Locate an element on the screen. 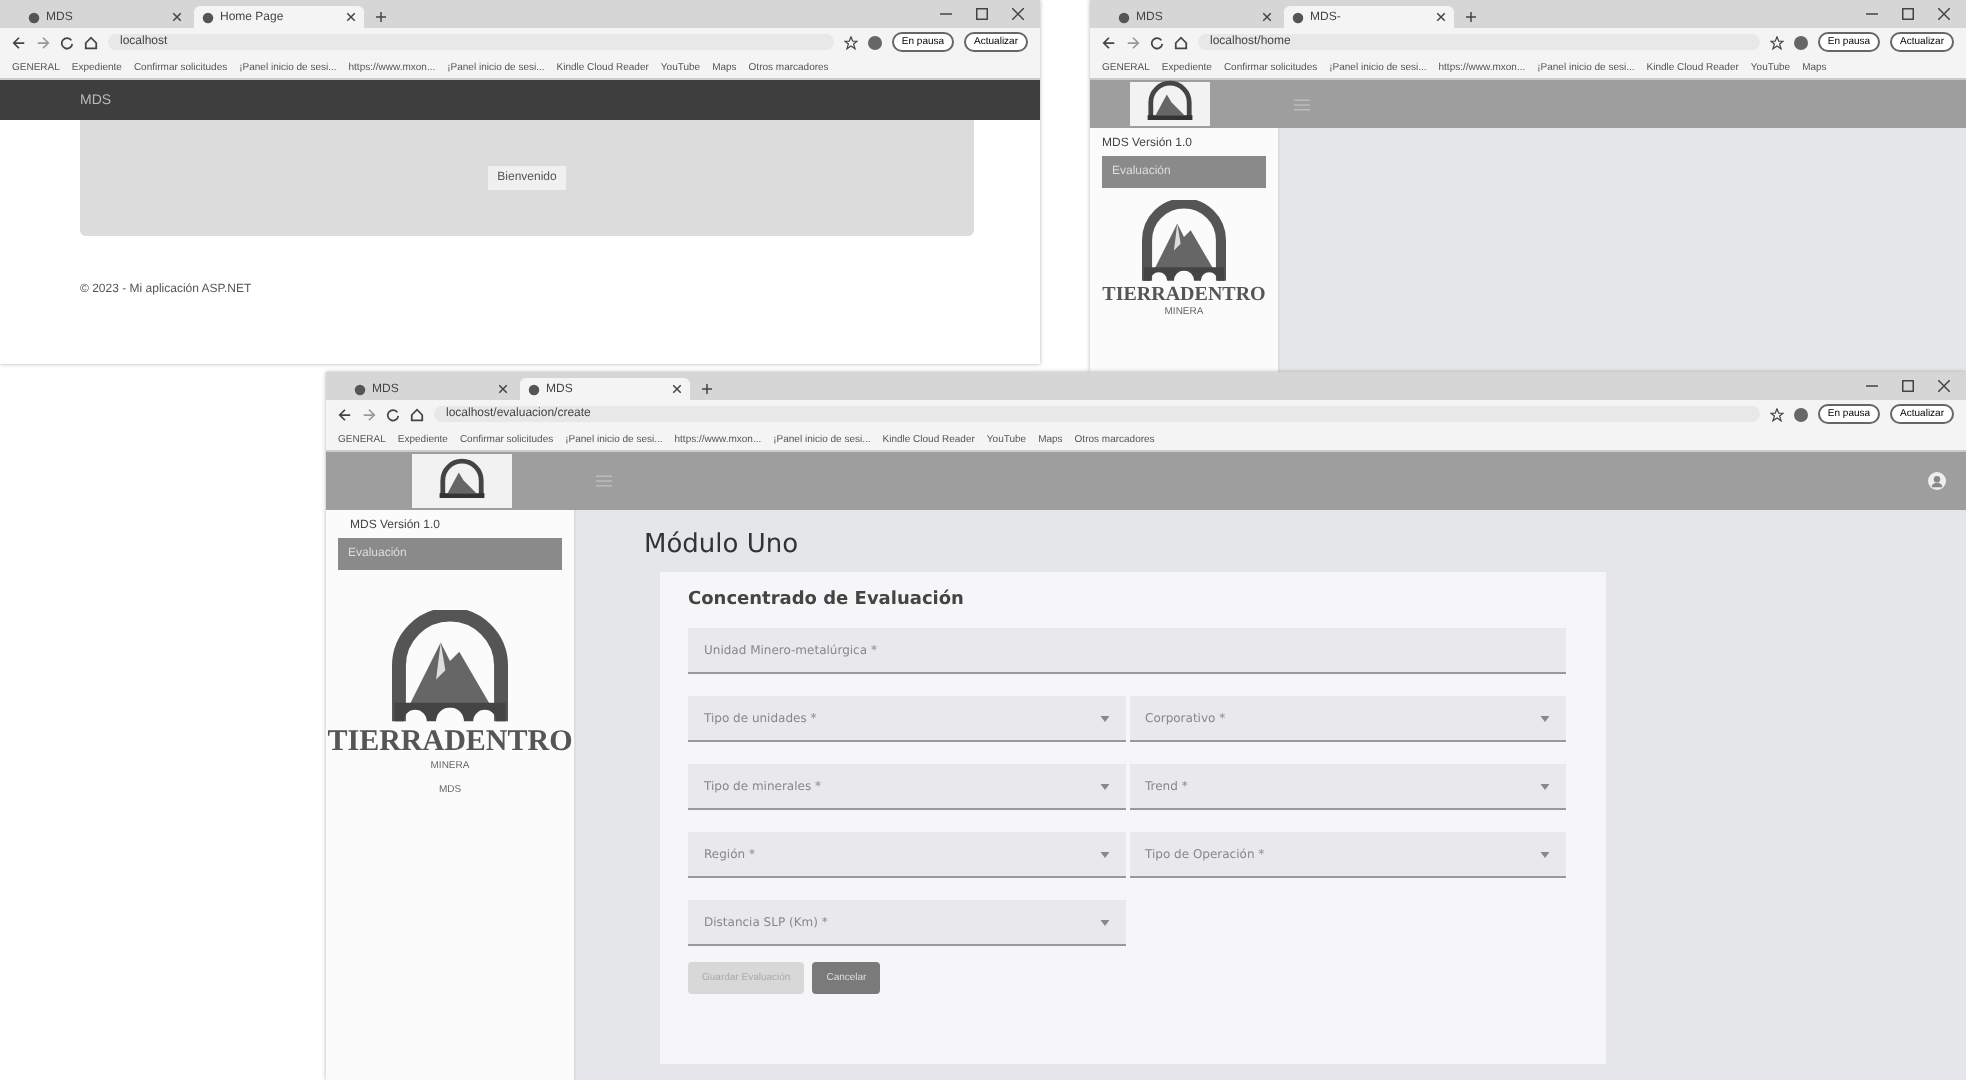 The image size is (1966, 1080). form-title: Concentrado de Evaluación is located at coordinates (827, 600).